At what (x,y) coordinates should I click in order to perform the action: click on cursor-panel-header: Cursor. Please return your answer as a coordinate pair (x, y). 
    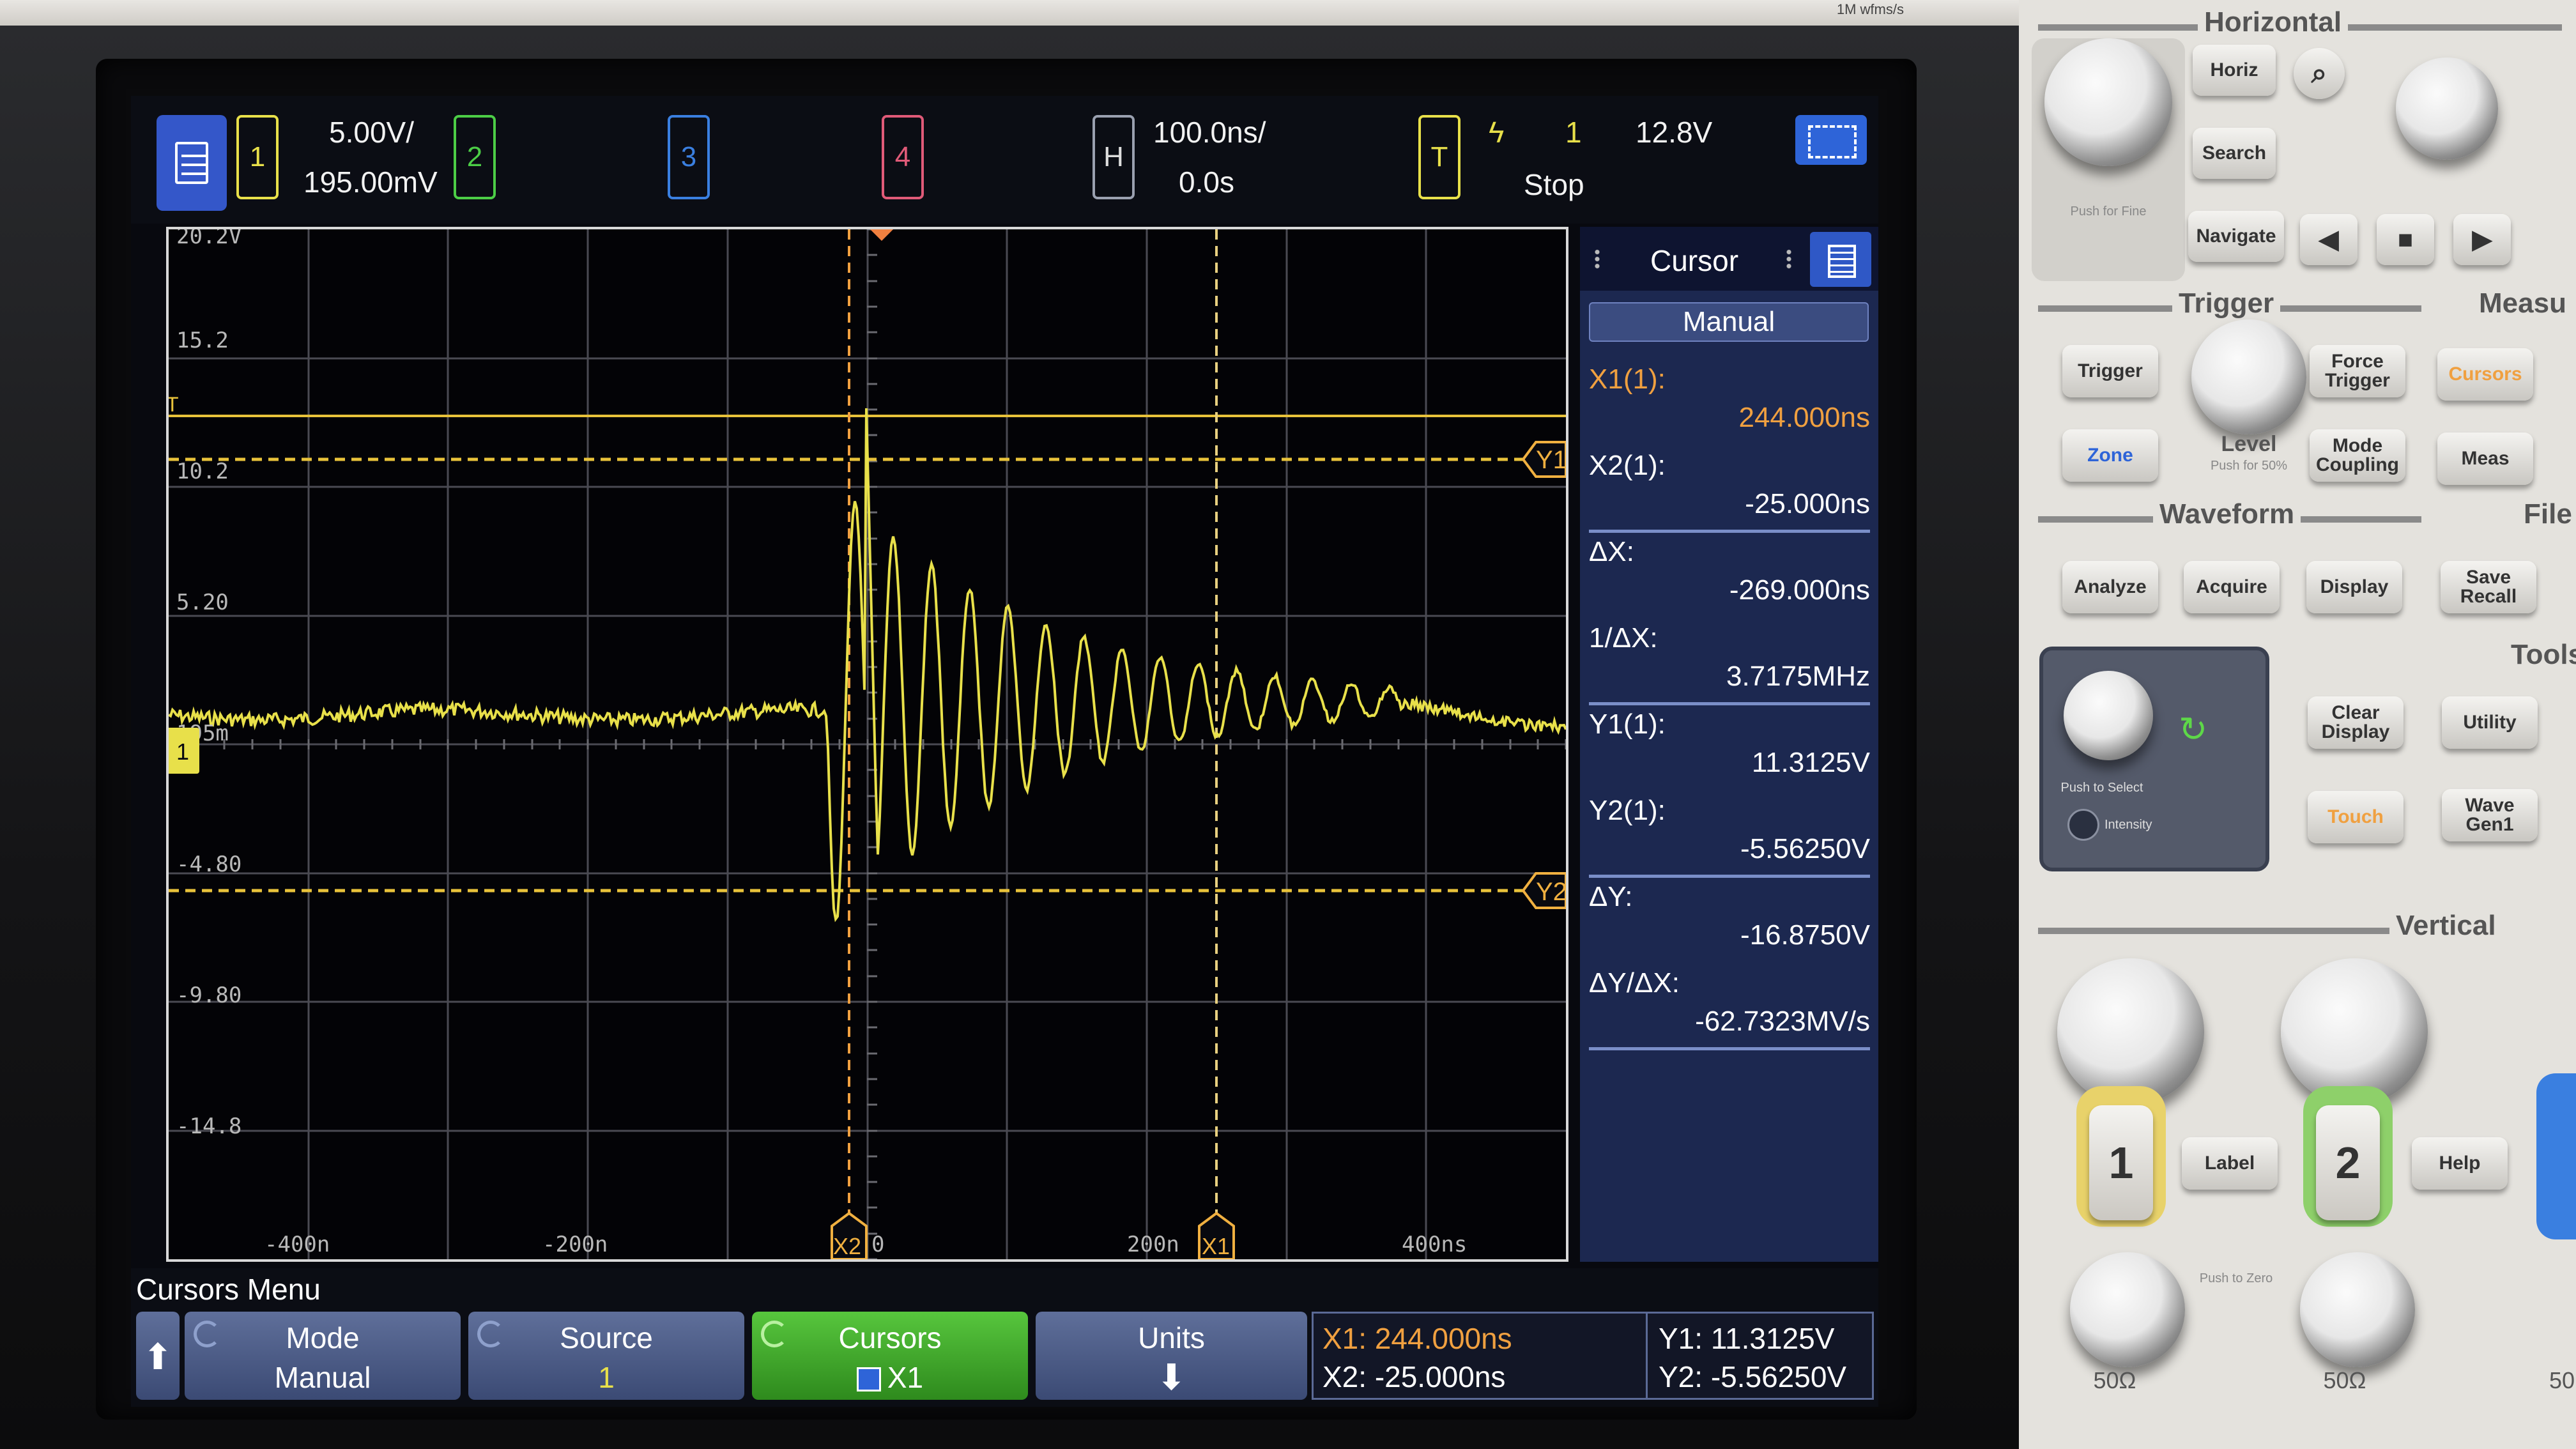
    Looking at the image, I should click on (1729, 259).